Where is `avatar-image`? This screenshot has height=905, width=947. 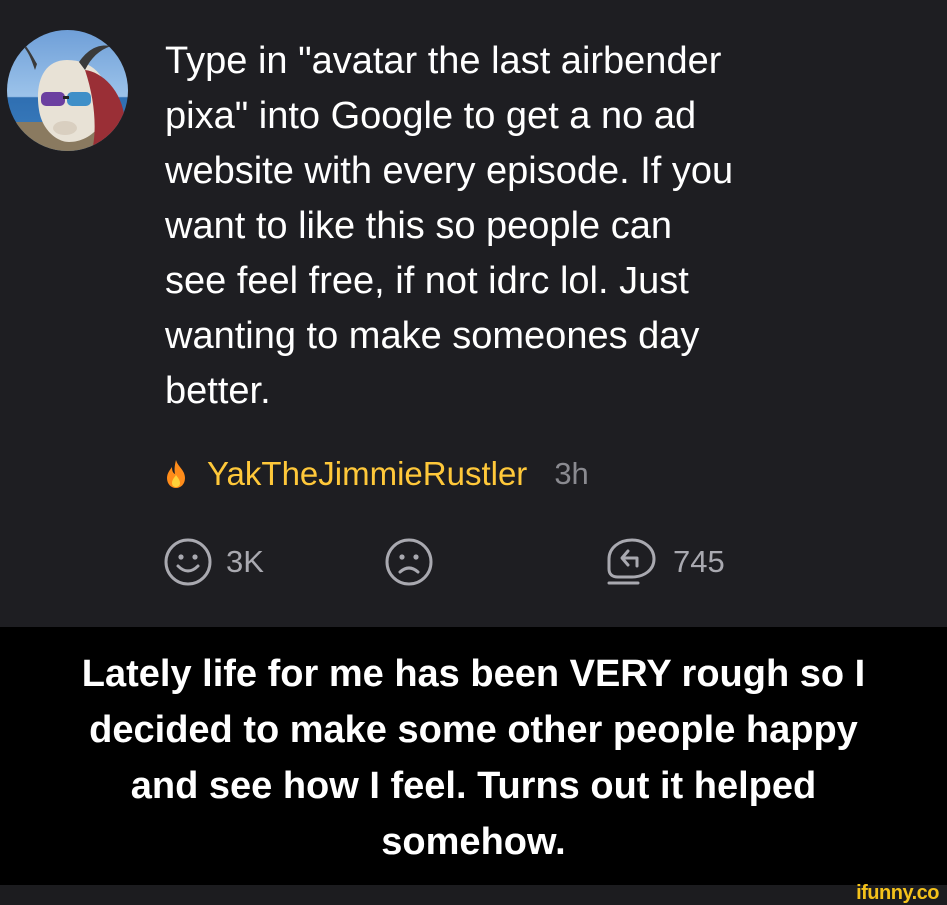
avatar-image is located at coordinates (67, 90).